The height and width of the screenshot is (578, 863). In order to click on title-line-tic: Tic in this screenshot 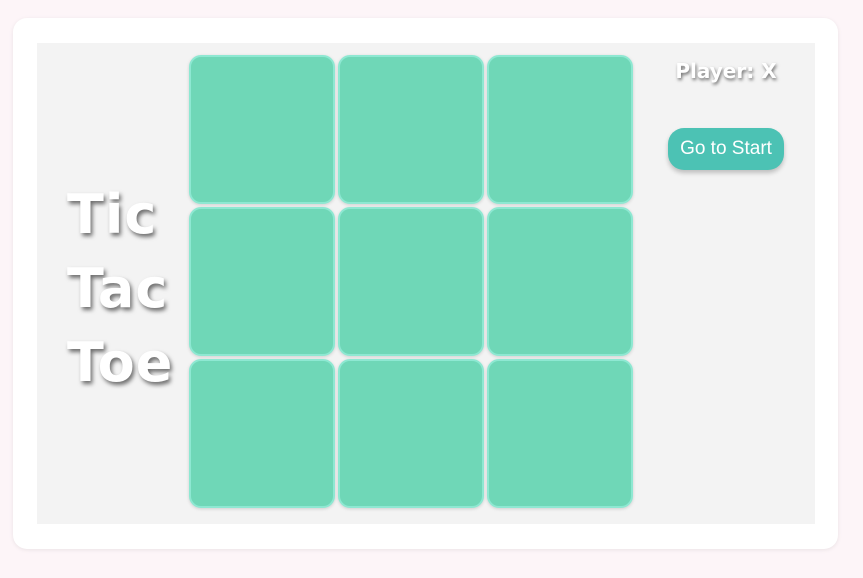, I will do `click(112, 214)`.